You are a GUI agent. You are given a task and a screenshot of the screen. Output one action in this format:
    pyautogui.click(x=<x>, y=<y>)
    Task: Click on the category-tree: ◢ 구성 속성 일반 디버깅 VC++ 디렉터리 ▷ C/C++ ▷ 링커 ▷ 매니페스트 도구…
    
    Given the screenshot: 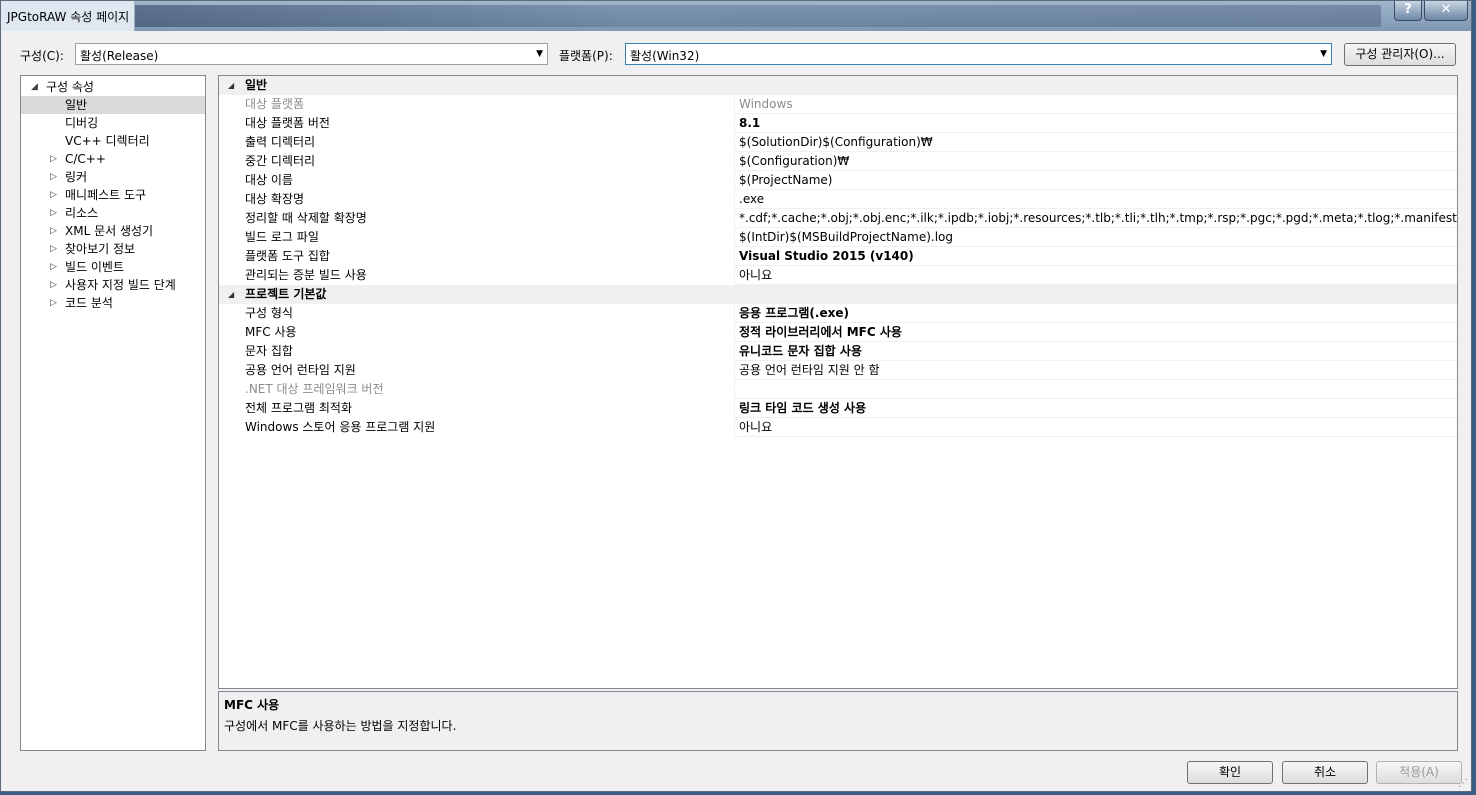 What is the action you would take?
    pyautogui.click(x=113, y=413)
    